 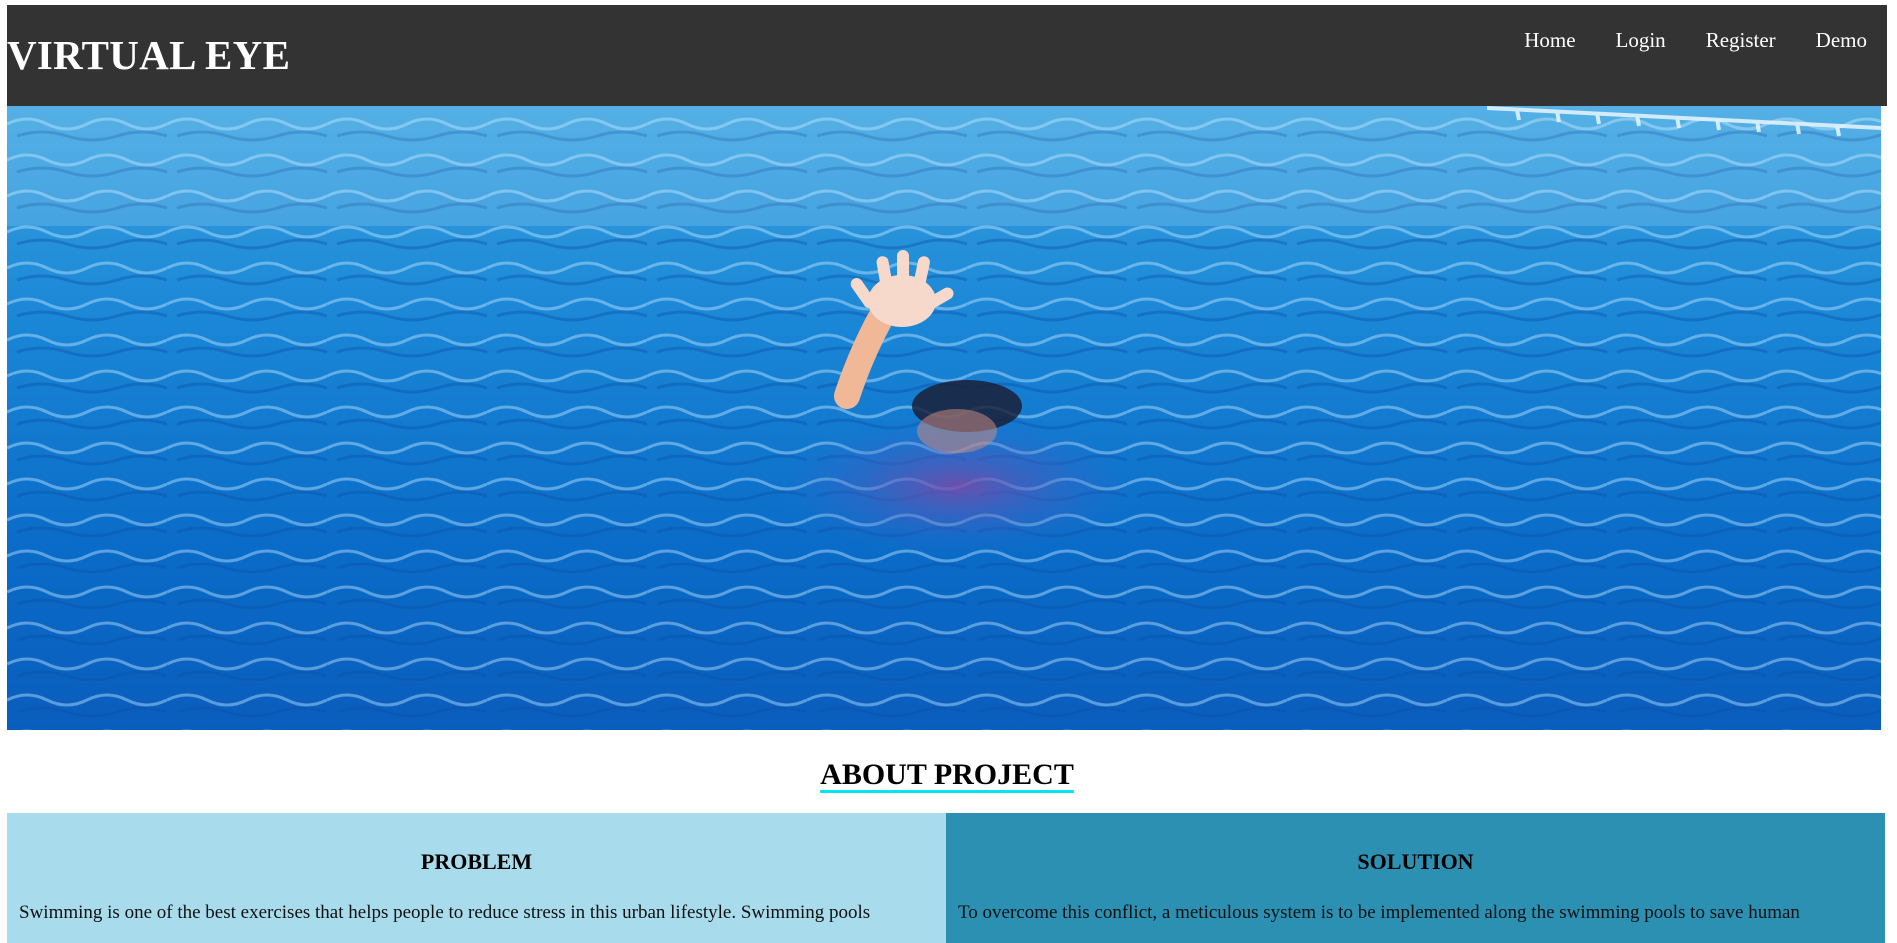 I want to click on nav-register-link: Register, so click(x=1741, y=40).